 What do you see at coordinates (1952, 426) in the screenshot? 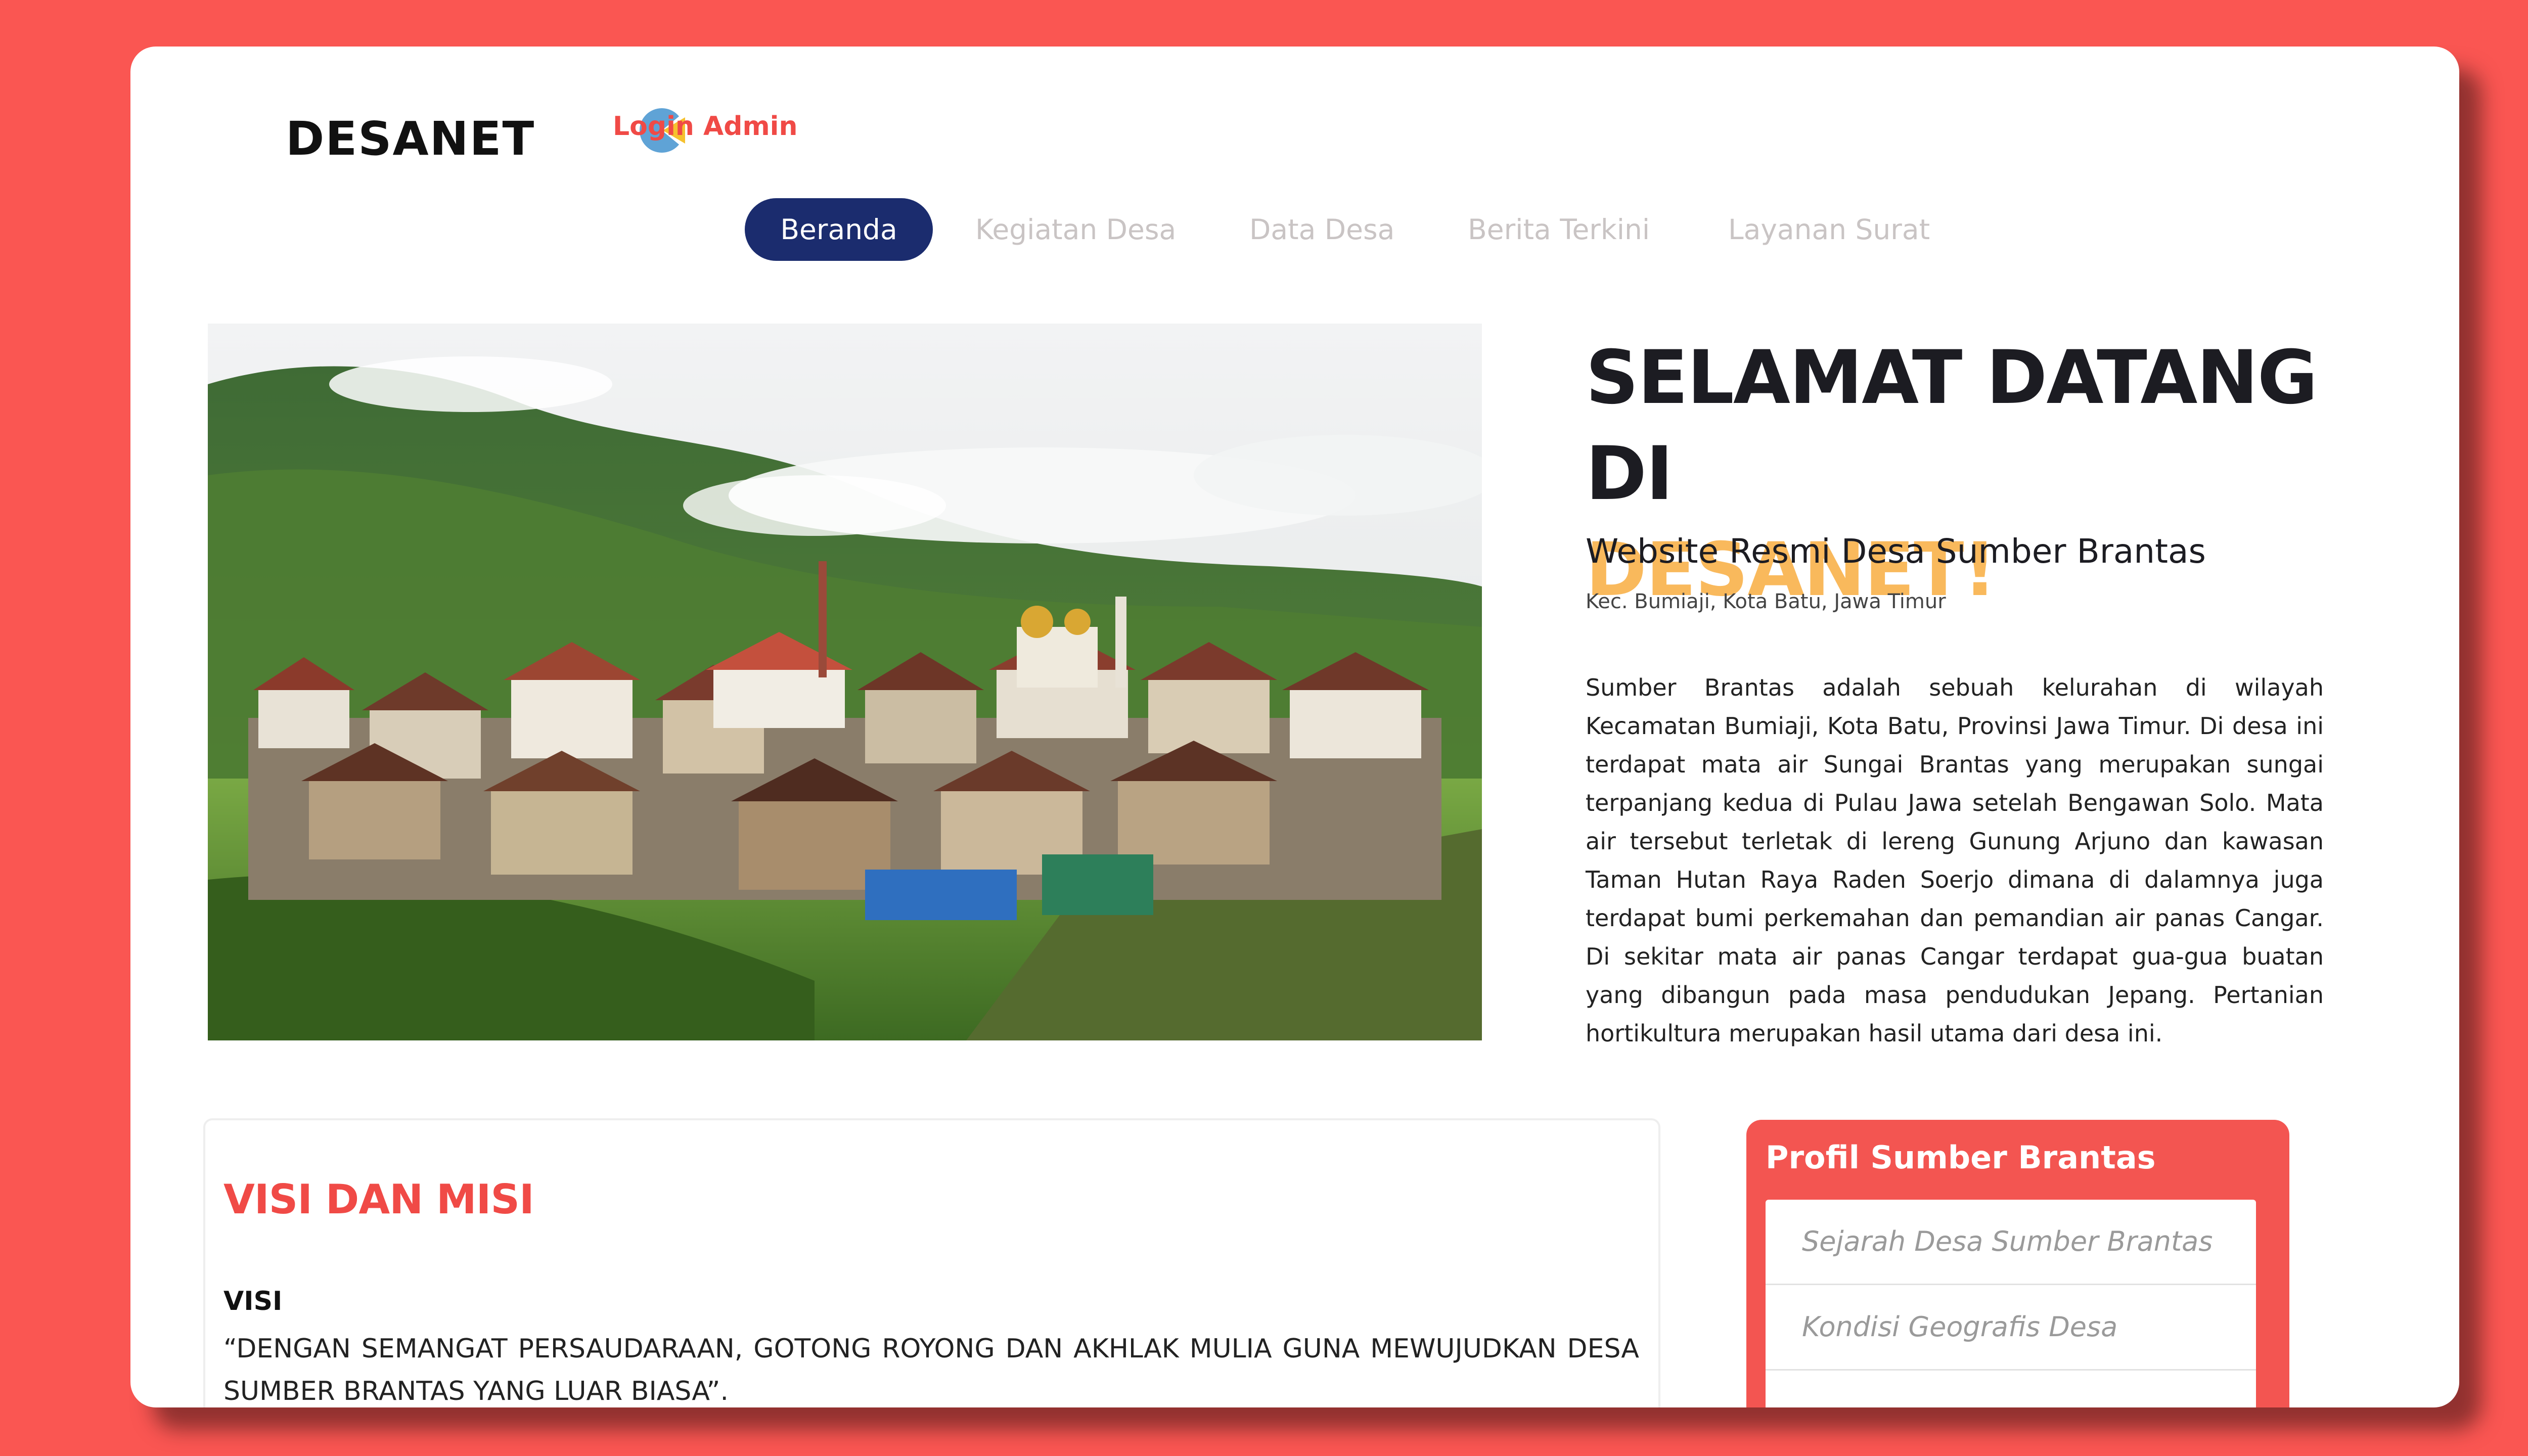
I see `hero-title-line1: SELAMAT DATANG DI` at bounding box center [1952, 426].